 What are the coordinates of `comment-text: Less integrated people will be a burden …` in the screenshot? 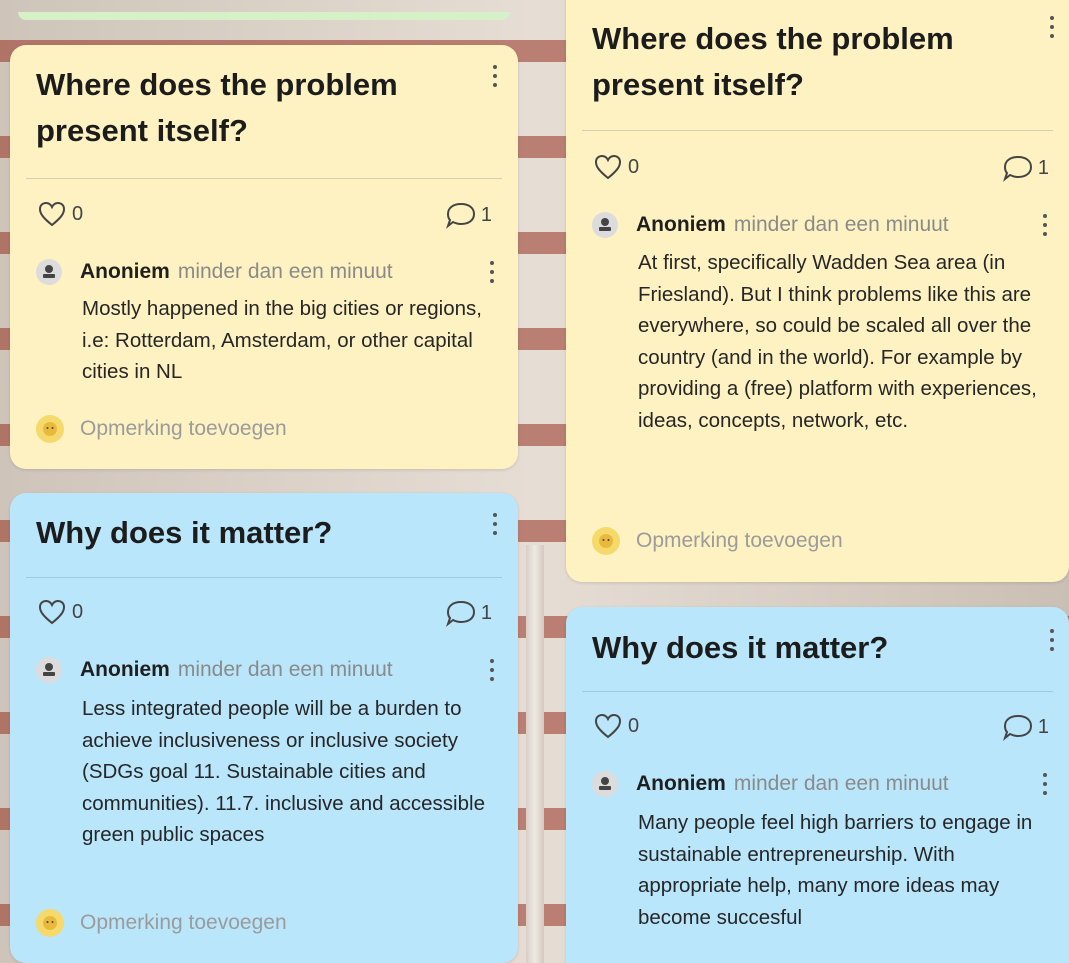 It's located at (283, 771).